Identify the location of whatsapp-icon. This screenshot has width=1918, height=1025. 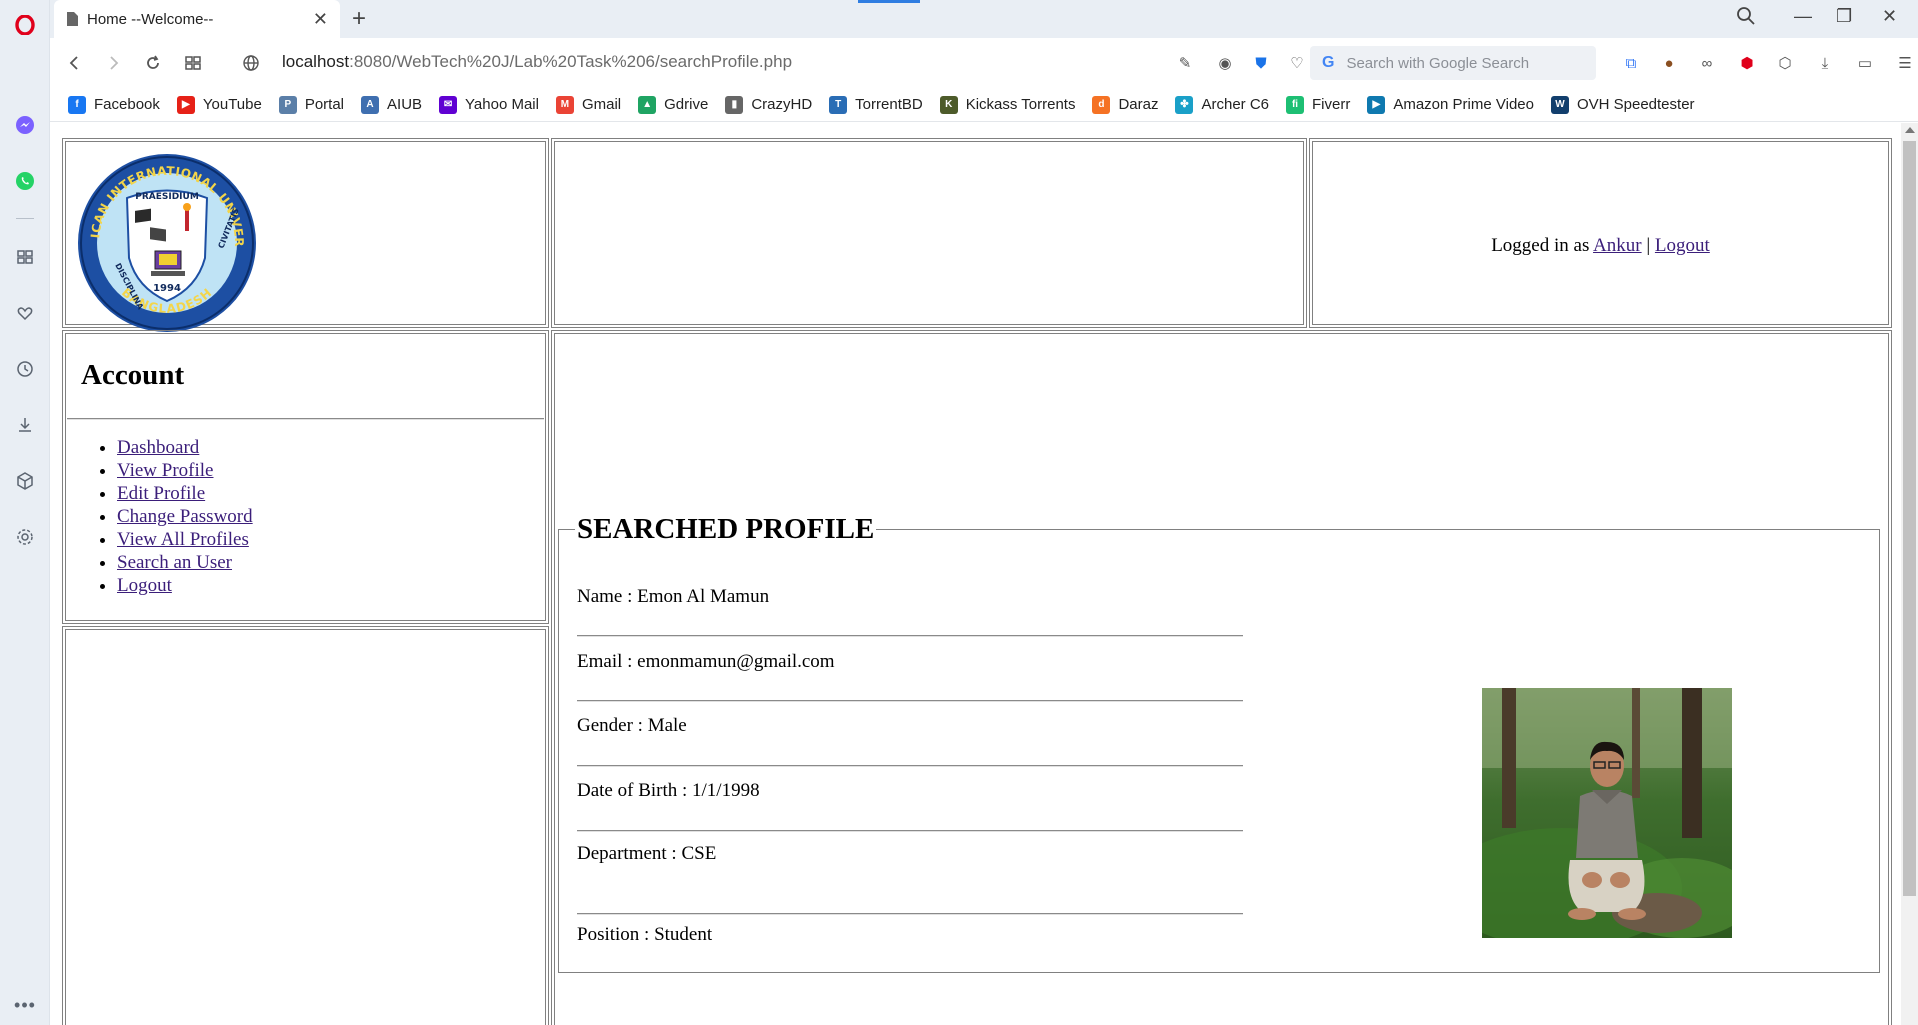
(25, 181).